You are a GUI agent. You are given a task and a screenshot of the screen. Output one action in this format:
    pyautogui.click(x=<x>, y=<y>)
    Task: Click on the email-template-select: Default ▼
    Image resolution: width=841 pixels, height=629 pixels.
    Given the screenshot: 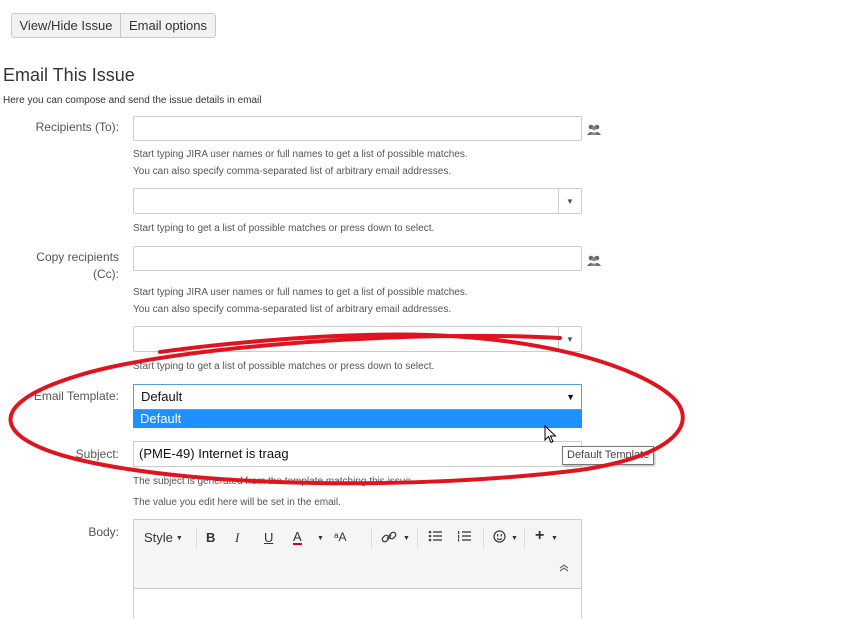 What is the action you would take?
    pyautogui.click(x=357, y=397)
    